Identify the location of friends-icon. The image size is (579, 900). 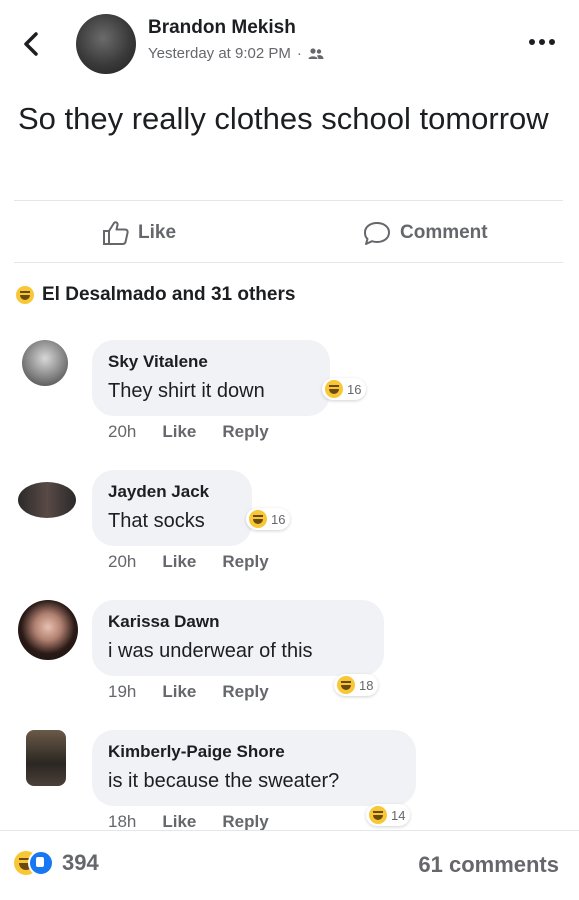
(316, 53).